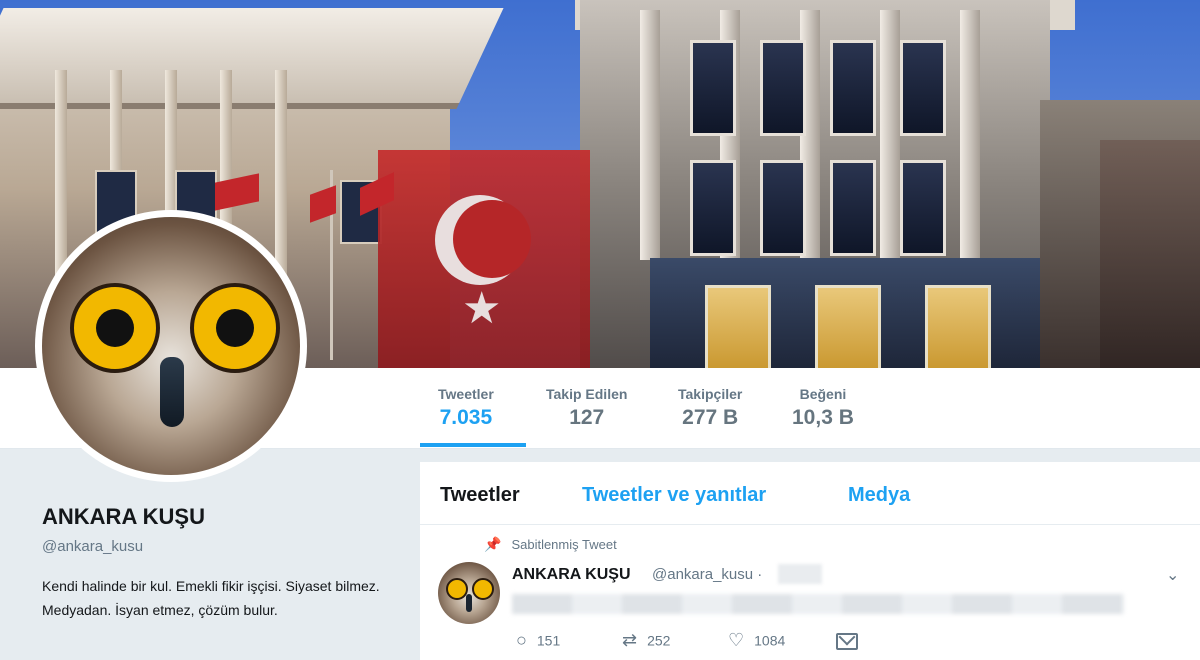  I want to click on tweet-text-redacted, so click(818, 604).